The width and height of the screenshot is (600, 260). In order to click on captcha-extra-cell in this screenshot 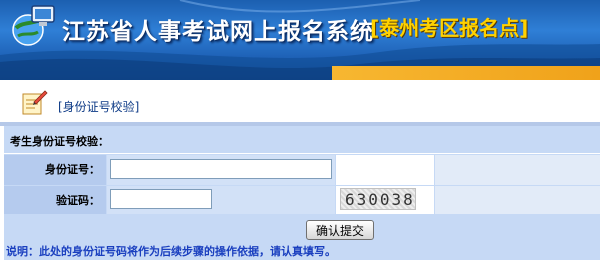, I will do `click(517, 200)`.